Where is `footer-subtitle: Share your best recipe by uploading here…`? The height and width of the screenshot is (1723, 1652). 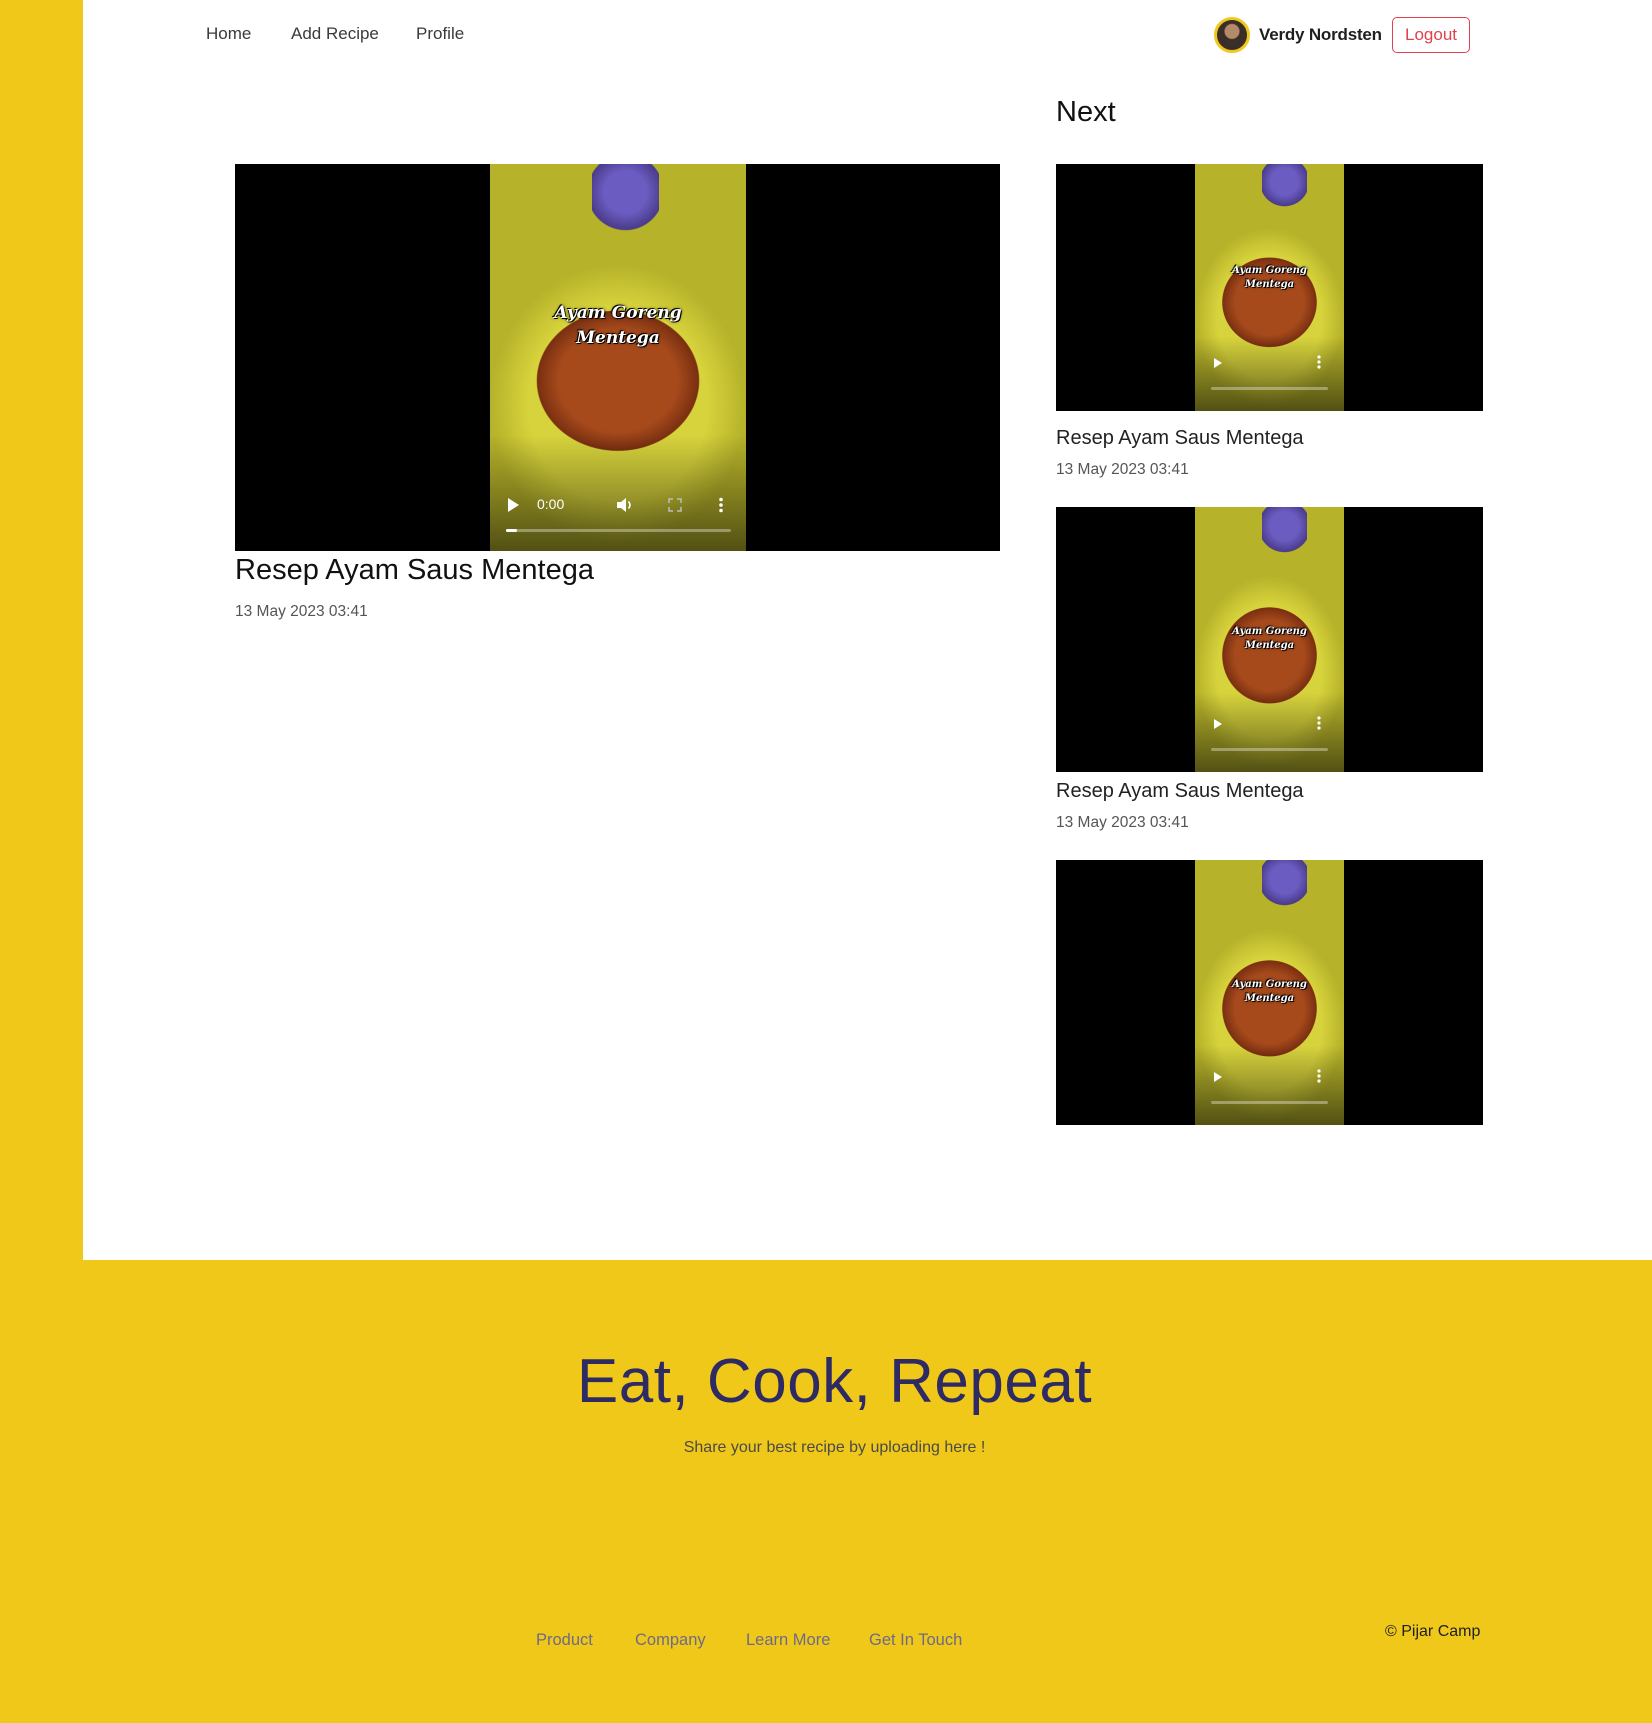
footer-subtitle: Share your best recipe by uploading here… is located at coordinates (834, 1447).